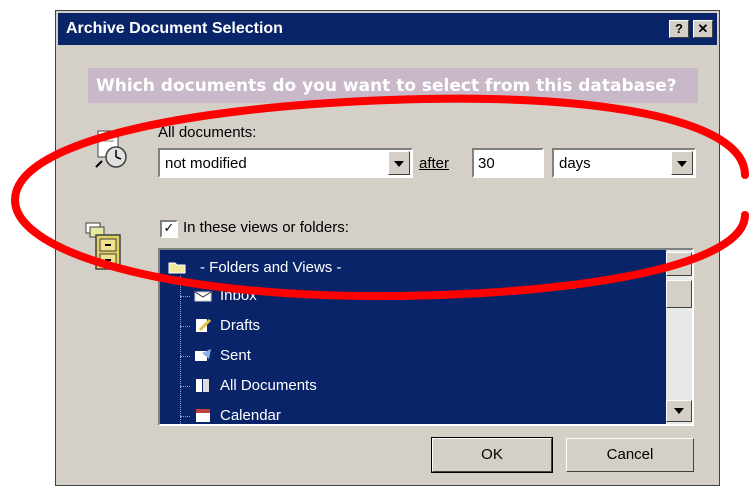 Image resolution: width=749 pixels, height=491 pixels. Describe the element at coordinates (203, 295) in the screenshot. I see `inbox-icon` at that location.